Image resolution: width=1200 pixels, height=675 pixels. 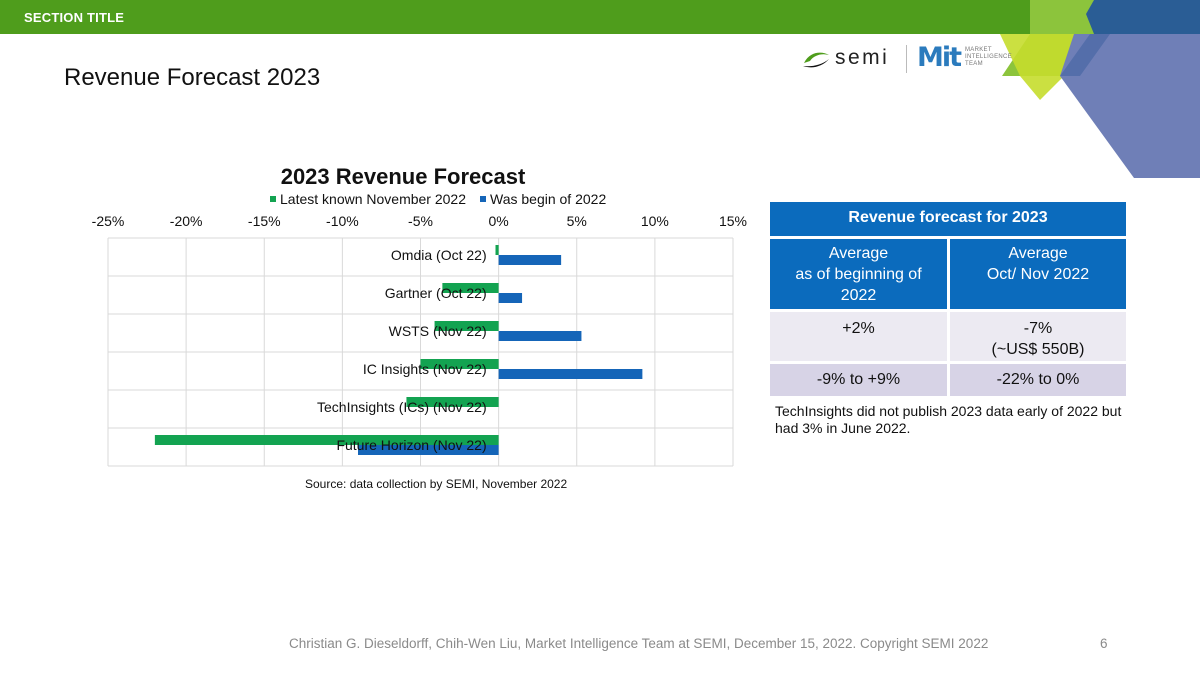 I want to click on header-cell-begin-2022: Average as of beginning of 2022, so click(x=858, y=274).